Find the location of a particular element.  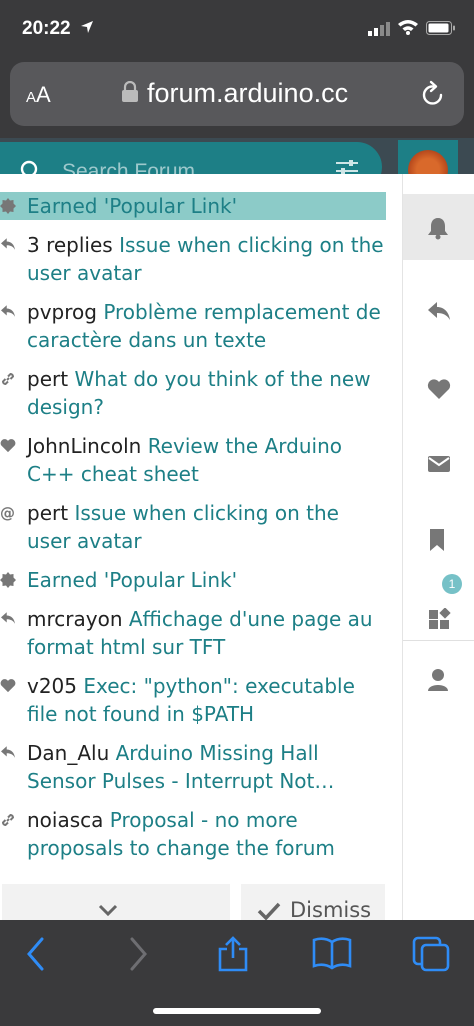

dismiss-button: Dismiss is located at coordinates (313, 902).